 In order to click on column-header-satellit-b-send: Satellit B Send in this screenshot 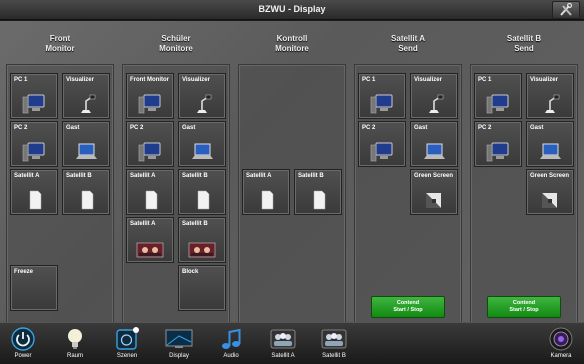, I will do `click(524, 44)`.